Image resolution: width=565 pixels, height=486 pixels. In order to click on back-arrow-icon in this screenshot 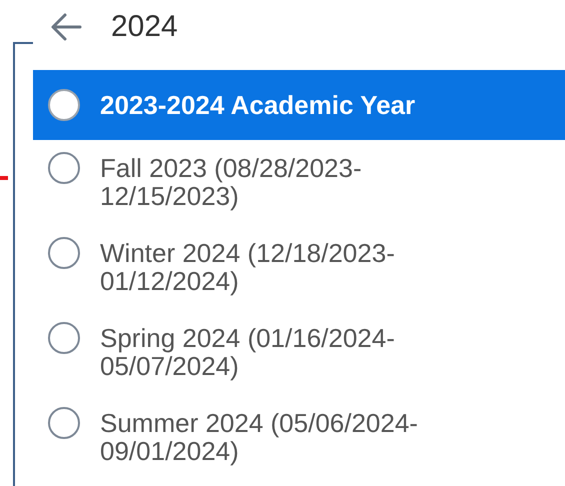, I will do `click(66, 27)`.